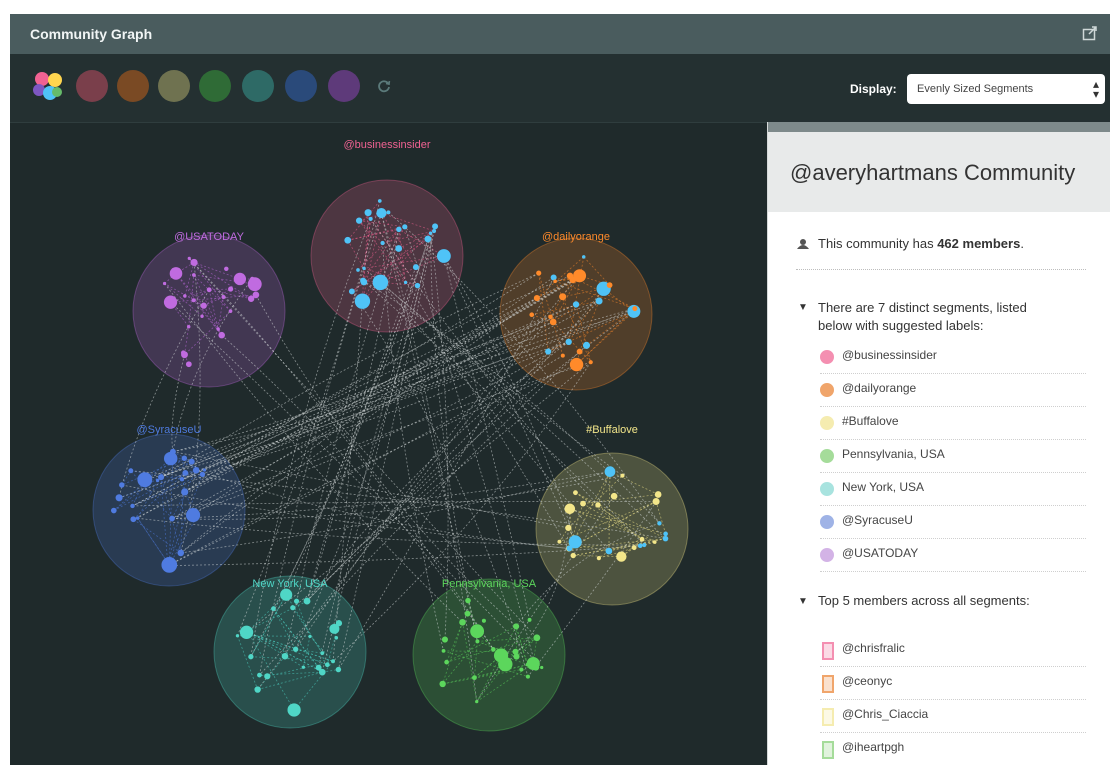  Describe the element at coordinates (953, 489) in the screenshot. I see `segment-item: New York, USA` at that location.